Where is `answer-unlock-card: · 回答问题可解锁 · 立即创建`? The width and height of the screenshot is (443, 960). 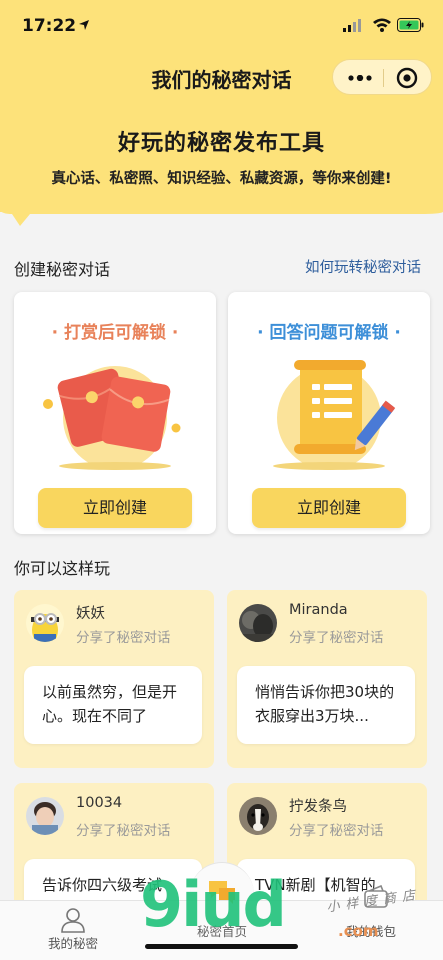 answer-unlock-card: · 回答问题可解锁 · 立即创建 is located at coordinates (329, 413).